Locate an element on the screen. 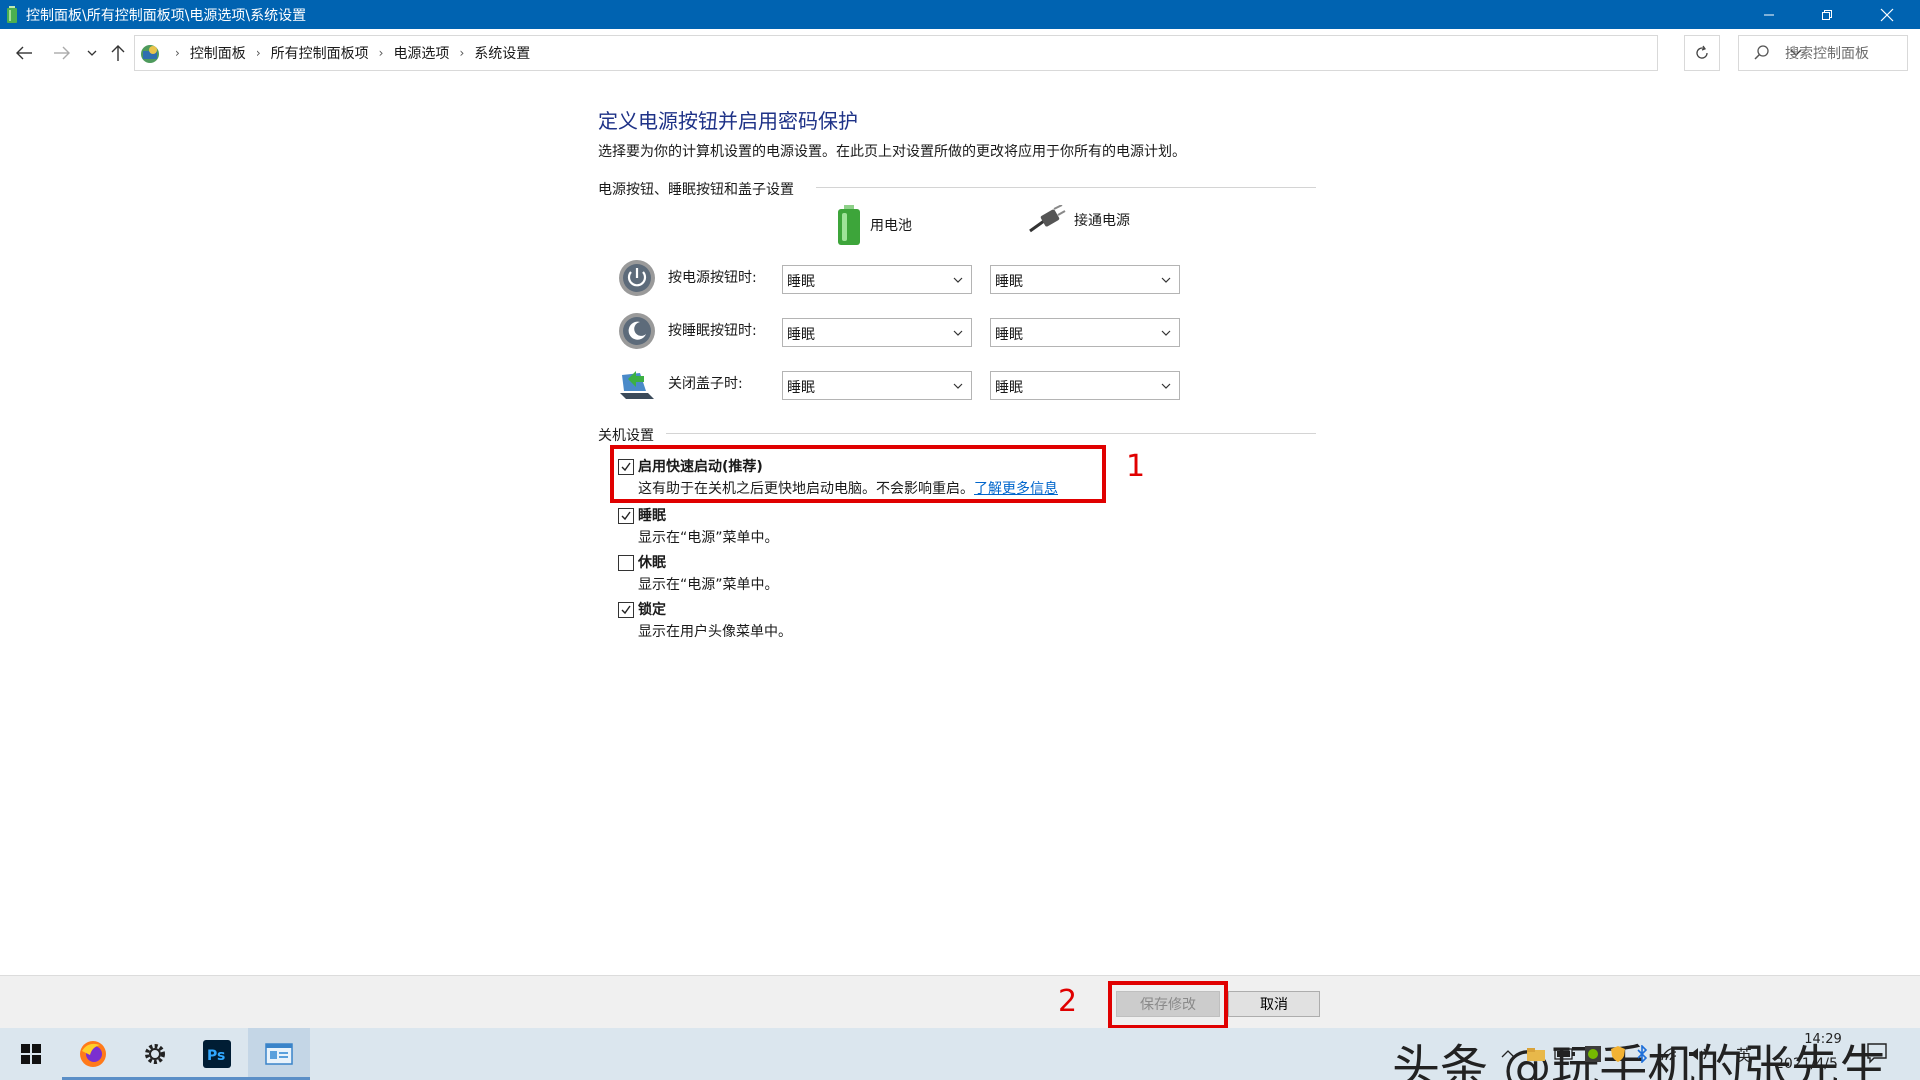  lid-close-battery-select: 睡眠 is located at coordinates (877, 385).